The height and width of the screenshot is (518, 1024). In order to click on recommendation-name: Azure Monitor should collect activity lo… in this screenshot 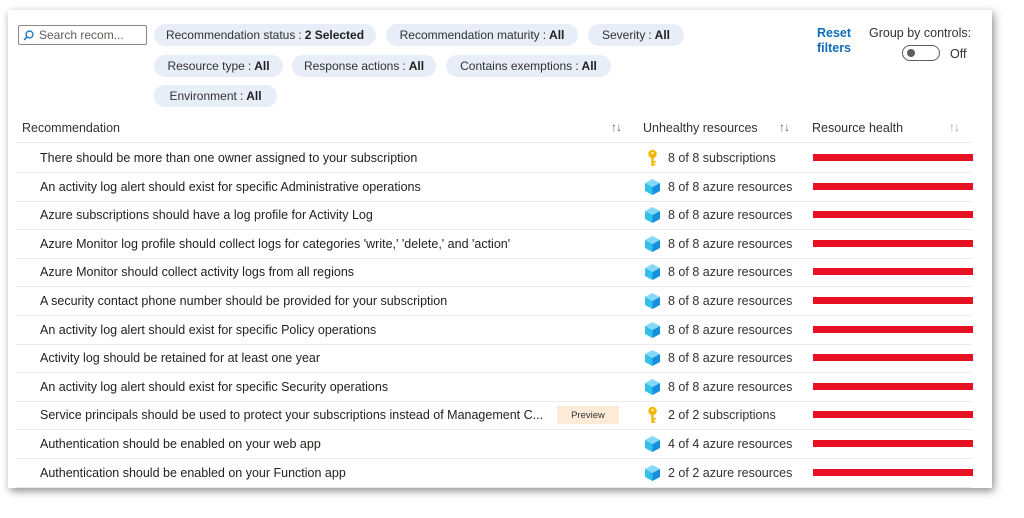, I will do `click(197, 272)`.